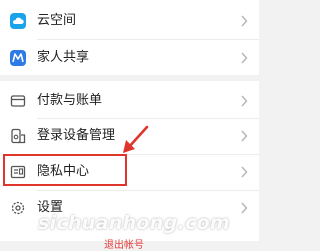 This screenshot has width=320, height=251. Describe the element at coordinates (18, 208) in the screenshot. I see `gear-icon` at that location.